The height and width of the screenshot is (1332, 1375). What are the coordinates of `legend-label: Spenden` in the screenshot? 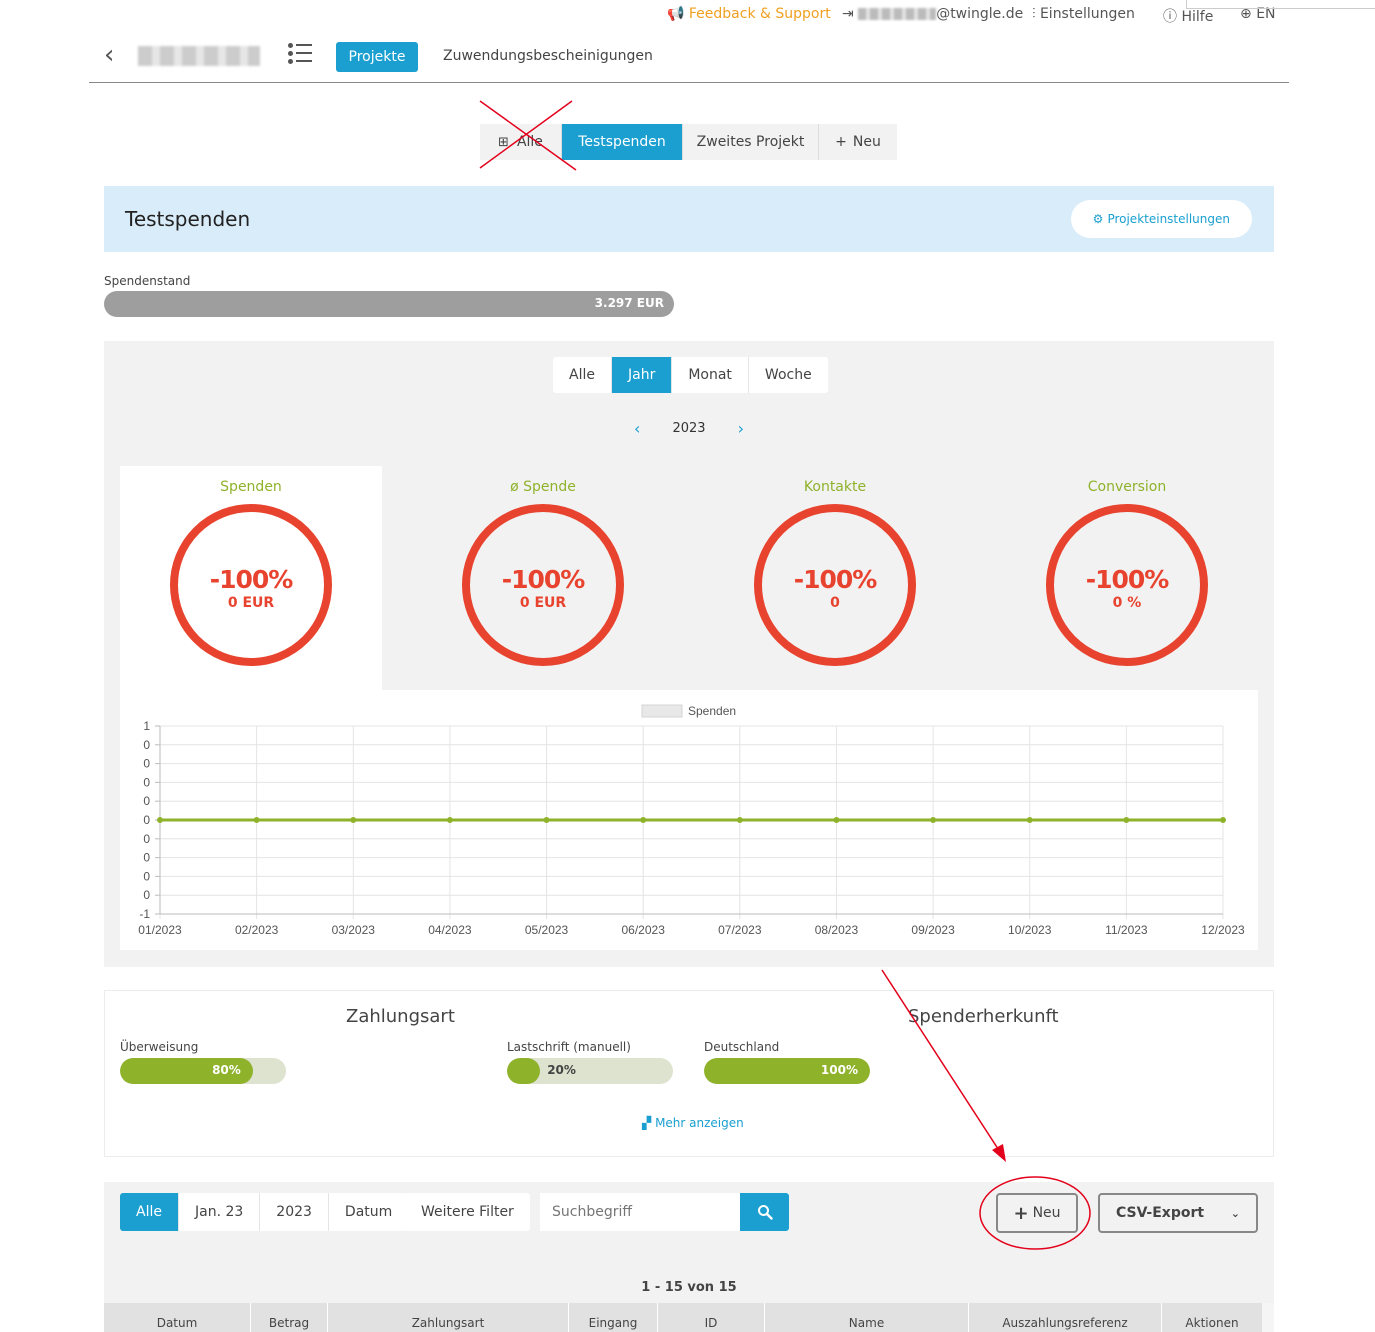 It's located at (712, 711).